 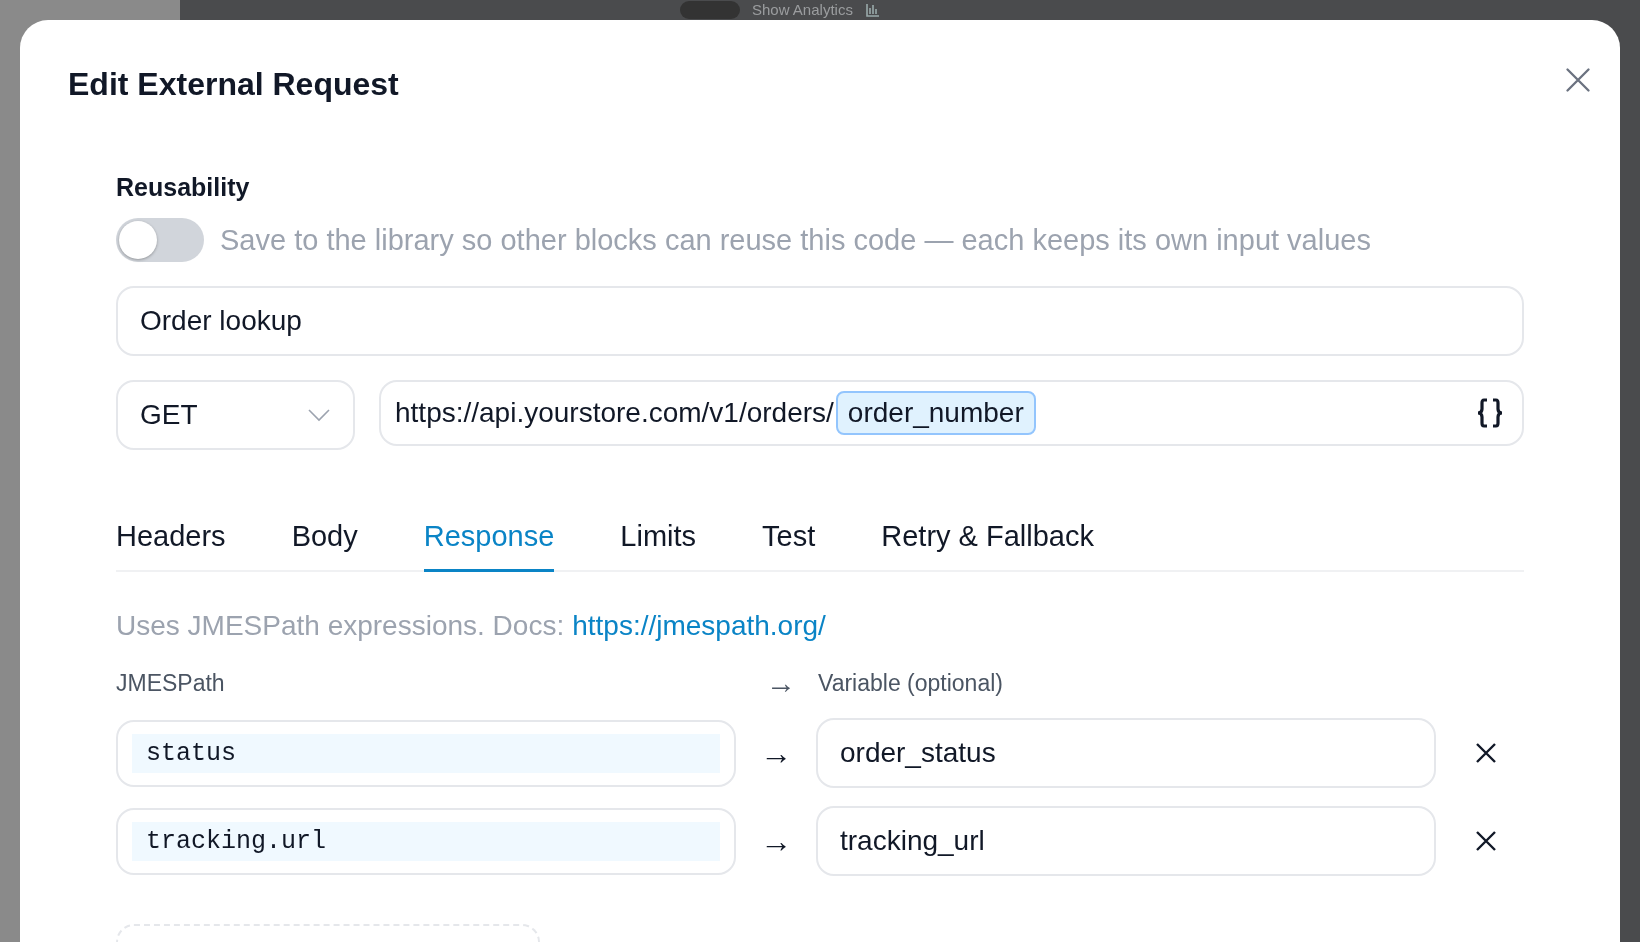 What do you see at coordinates (160, 240) in the screenshot?
I see `reusability-toggle` at bounding box center [160, 240].